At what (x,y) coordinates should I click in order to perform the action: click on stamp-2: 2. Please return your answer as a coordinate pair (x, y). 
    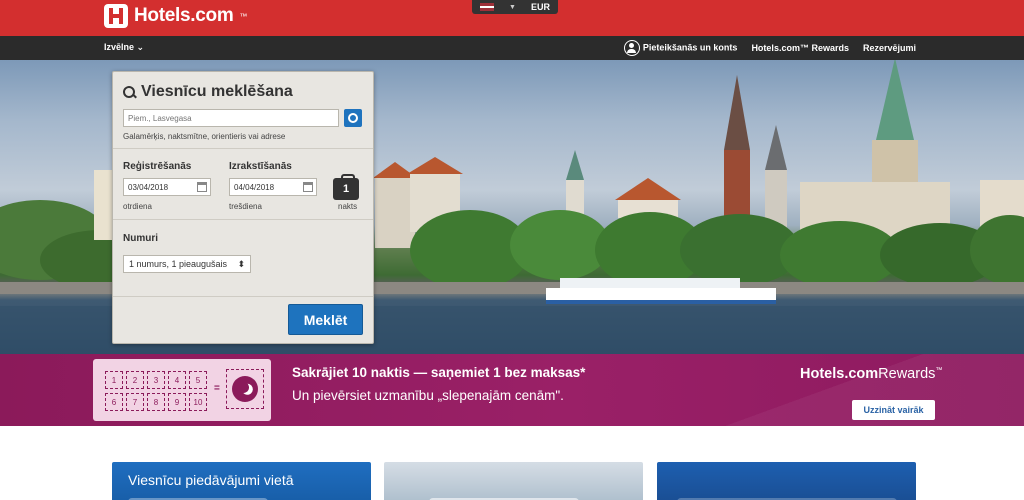
    Looking at the image, I should click on (135, 380).